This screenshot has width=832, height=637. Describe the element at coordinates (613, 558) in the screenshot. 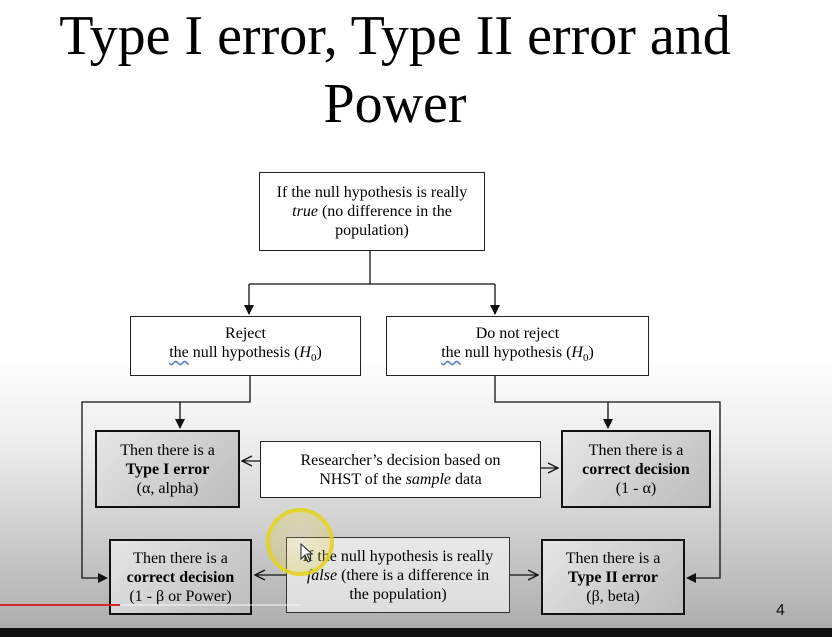

I see `type2-line1: Then there is a` at that location.